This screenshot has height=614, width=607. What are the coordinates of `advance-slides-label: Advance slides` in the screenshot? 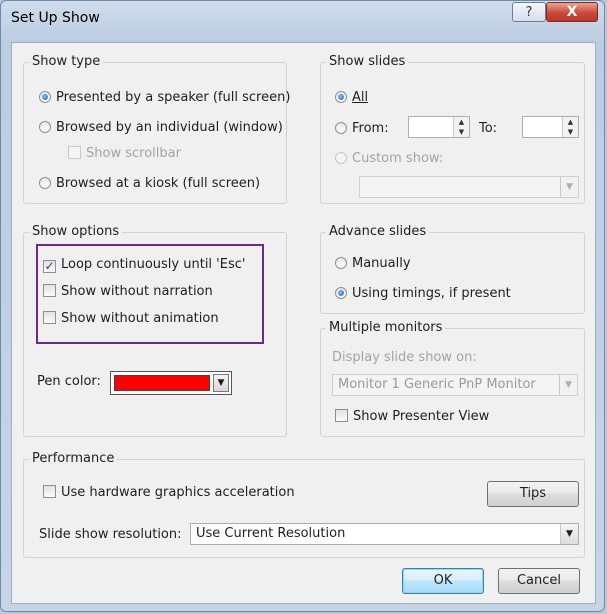 It's located at (378, 231).